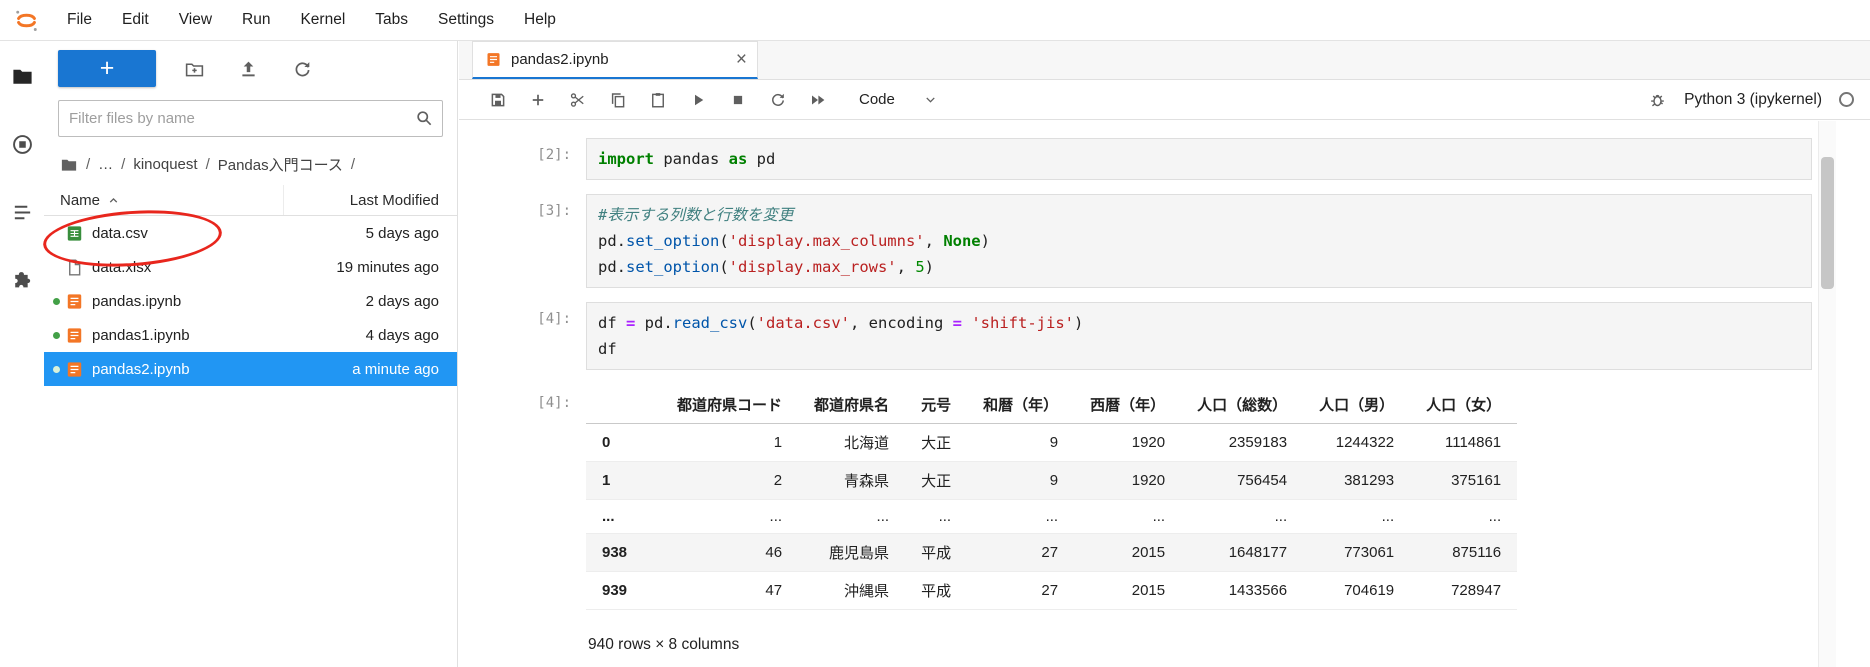 The height and width of the screenshot is (667, 1870). I want to click on file-browser-toolbar: +, so click(250, 69).